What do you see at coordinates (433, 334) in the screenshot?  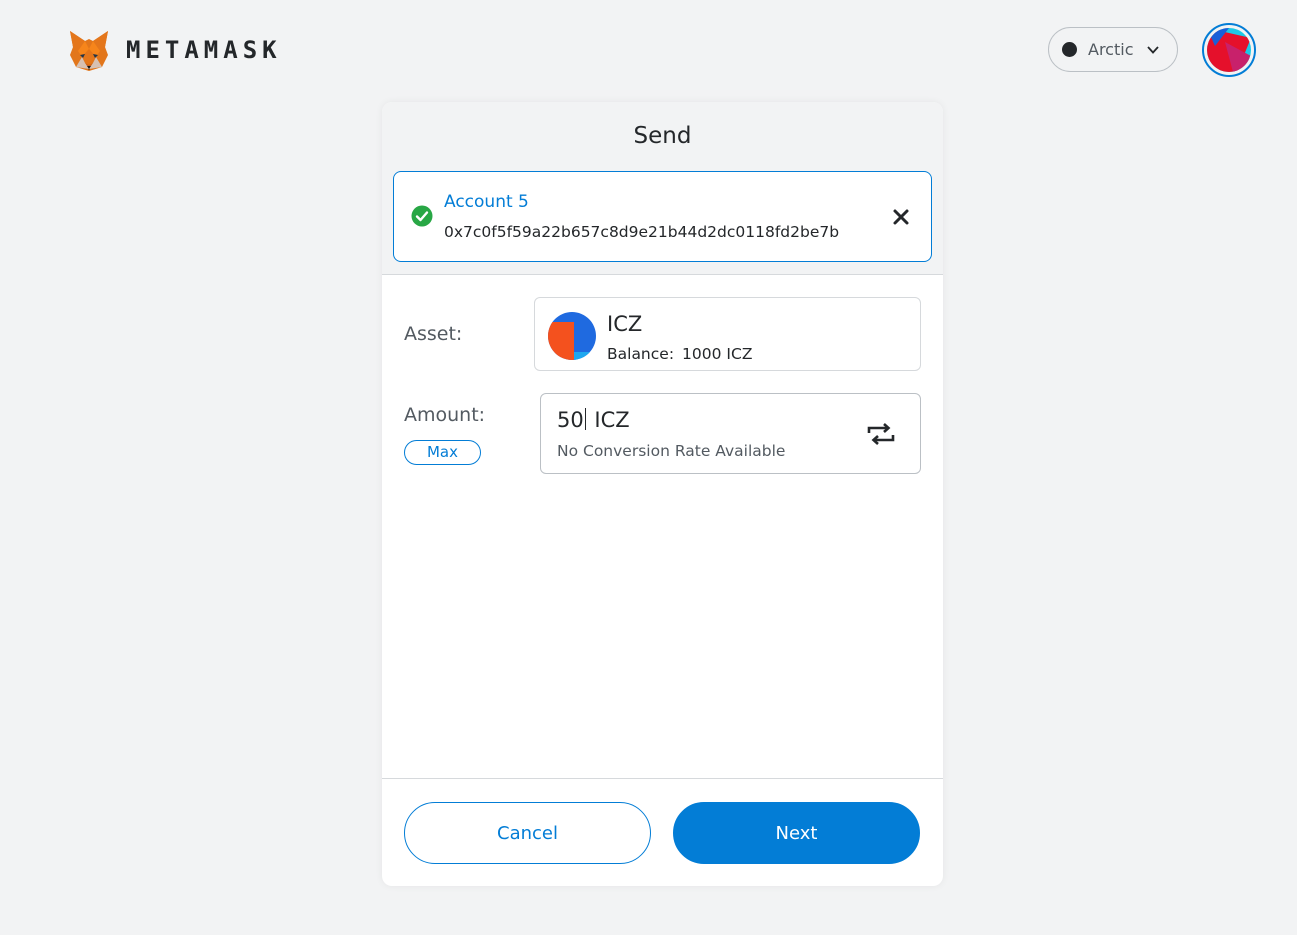 I see `asset-label: Asset:` at bounding box center [433, 334].